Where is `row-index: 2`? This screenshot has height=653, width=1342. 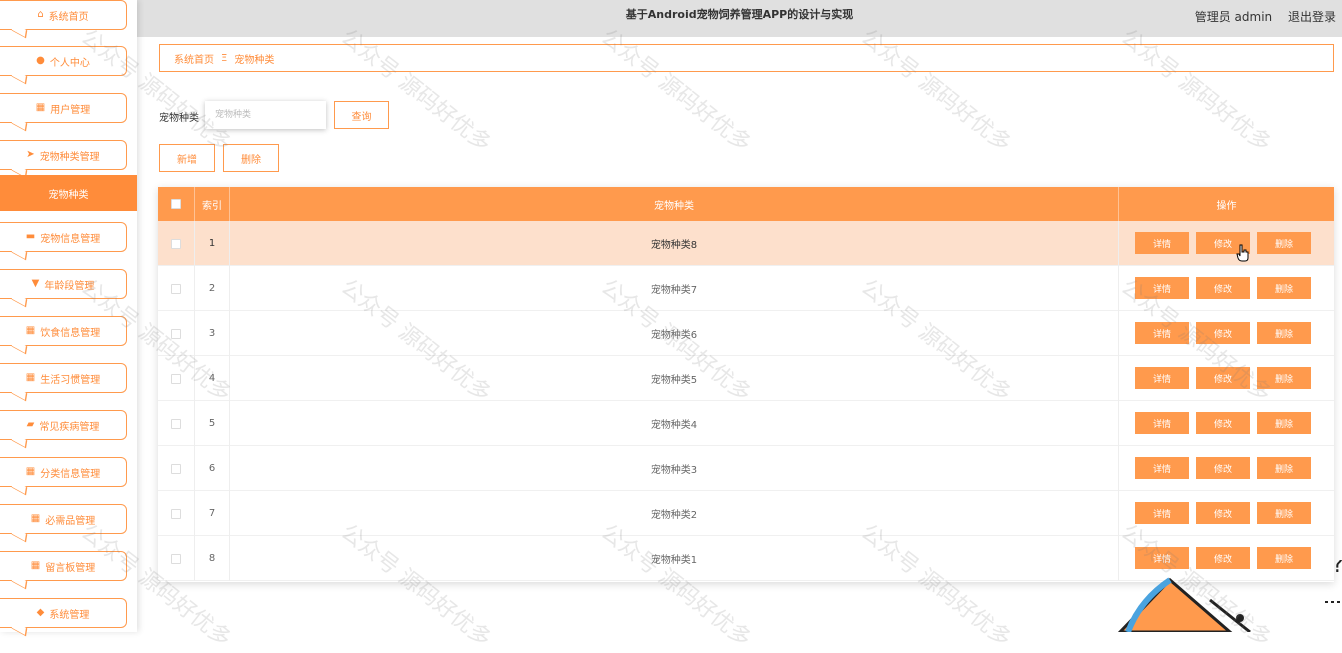 row-index: 2 is located at coordinates (212, 288).